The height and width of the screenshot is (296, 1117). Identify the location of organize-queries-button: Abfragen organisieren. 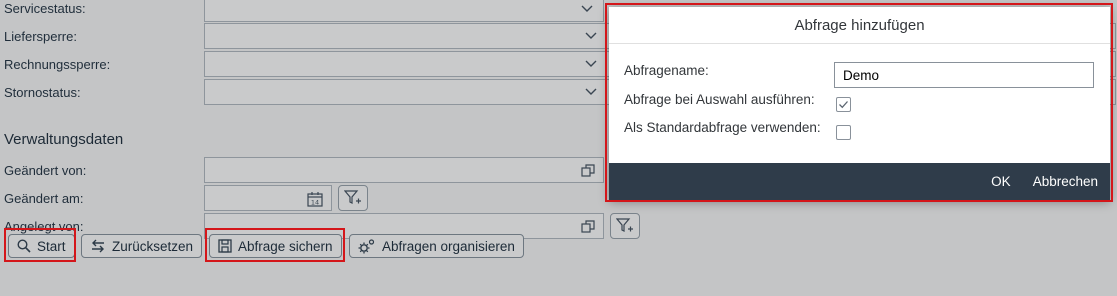
(436, 246).